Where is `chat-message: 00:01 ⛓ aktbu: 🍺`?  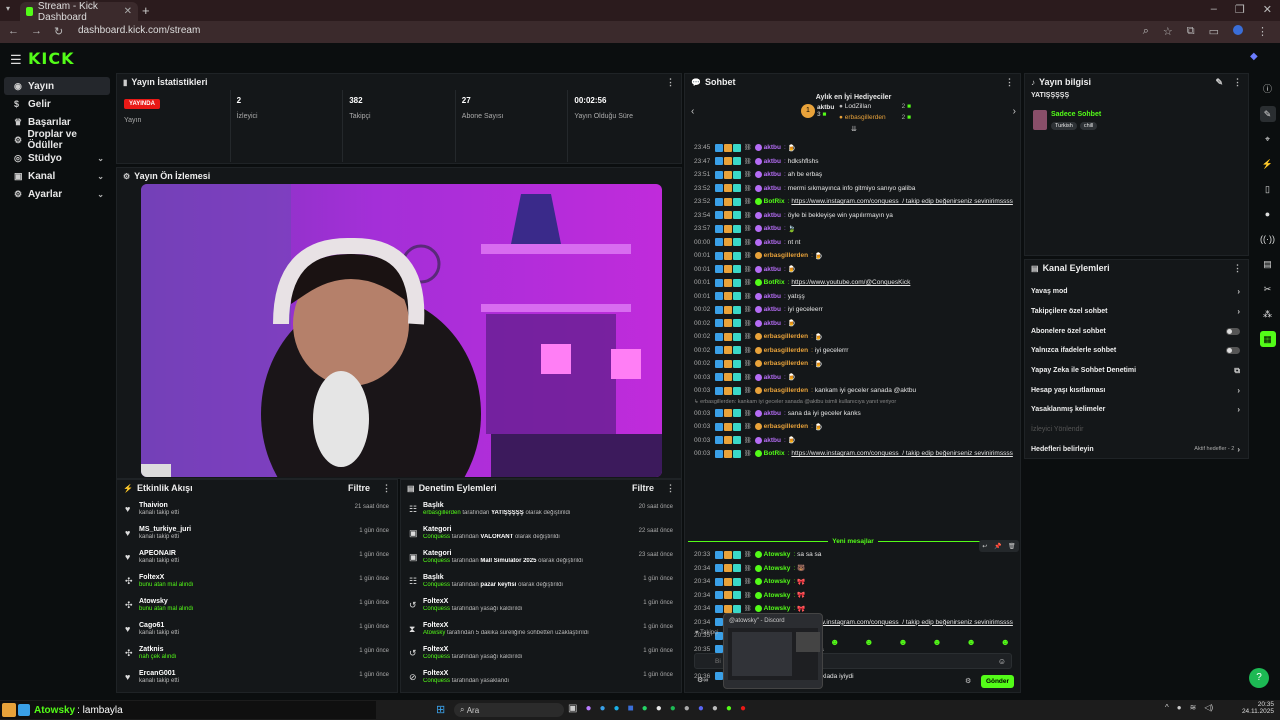
chat-message: 00:01 ⛓ aktbu: 🍺 is located at coordinates (850, 270).